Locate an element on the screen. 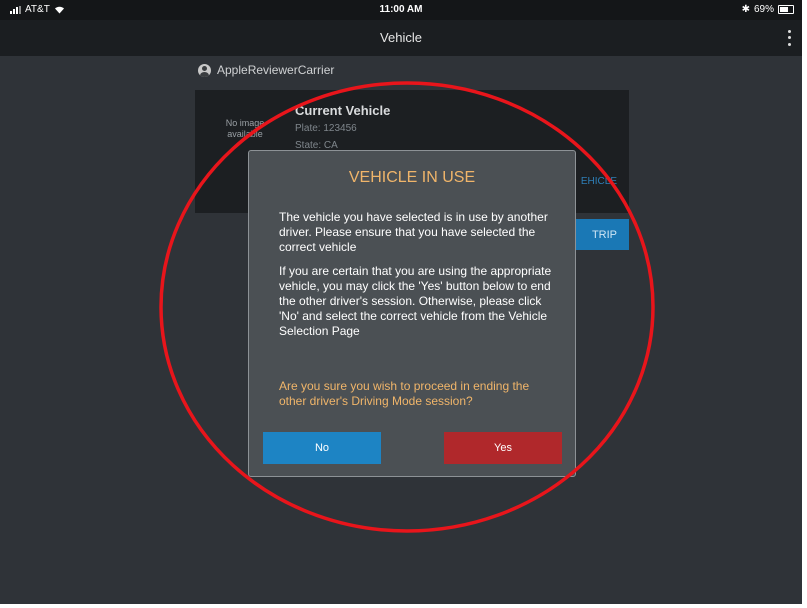 This screenshot has width=807, height=608. status-bar: AT&T 11:00 AM ✱ 69% is located at coordinates (401, 10).